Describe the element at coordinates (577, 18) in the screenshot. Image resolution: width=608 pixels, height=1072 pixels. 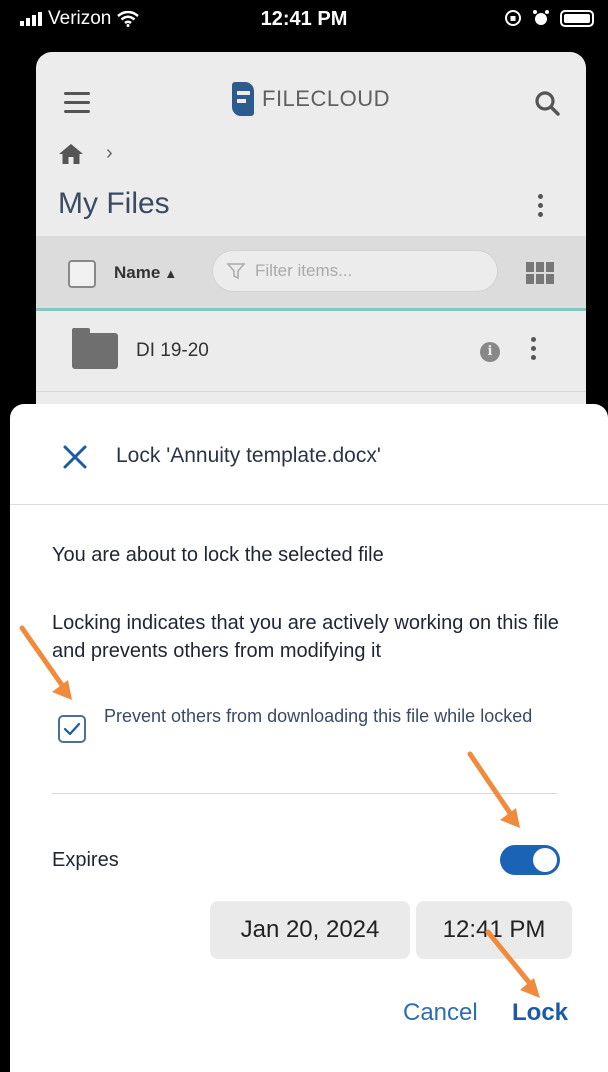
I see `battery-icon` at that location.